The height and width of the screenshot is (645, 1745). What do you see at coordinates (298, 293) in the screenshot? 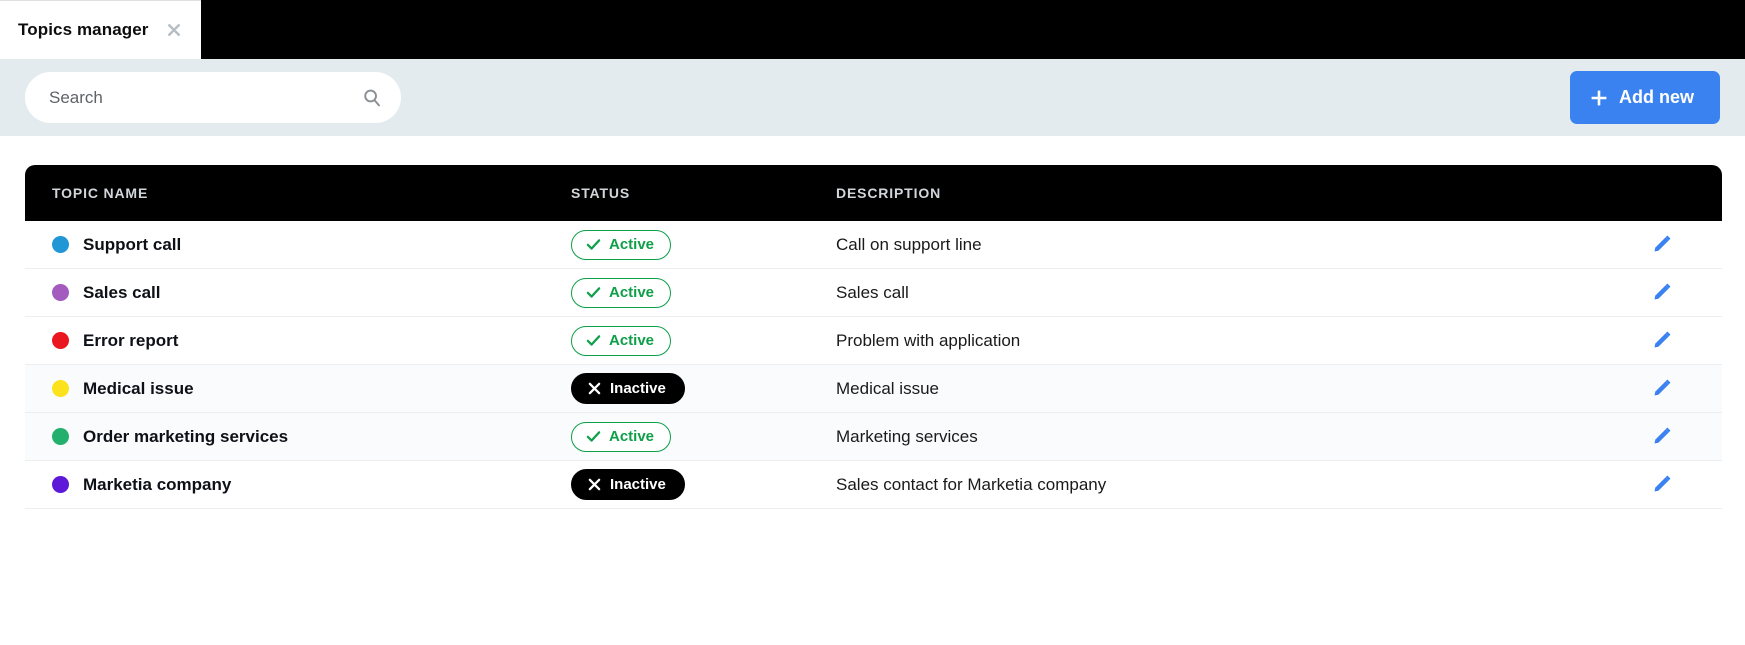
I see `cell-topic-name: Sales call` at bounding box center [298, 293].